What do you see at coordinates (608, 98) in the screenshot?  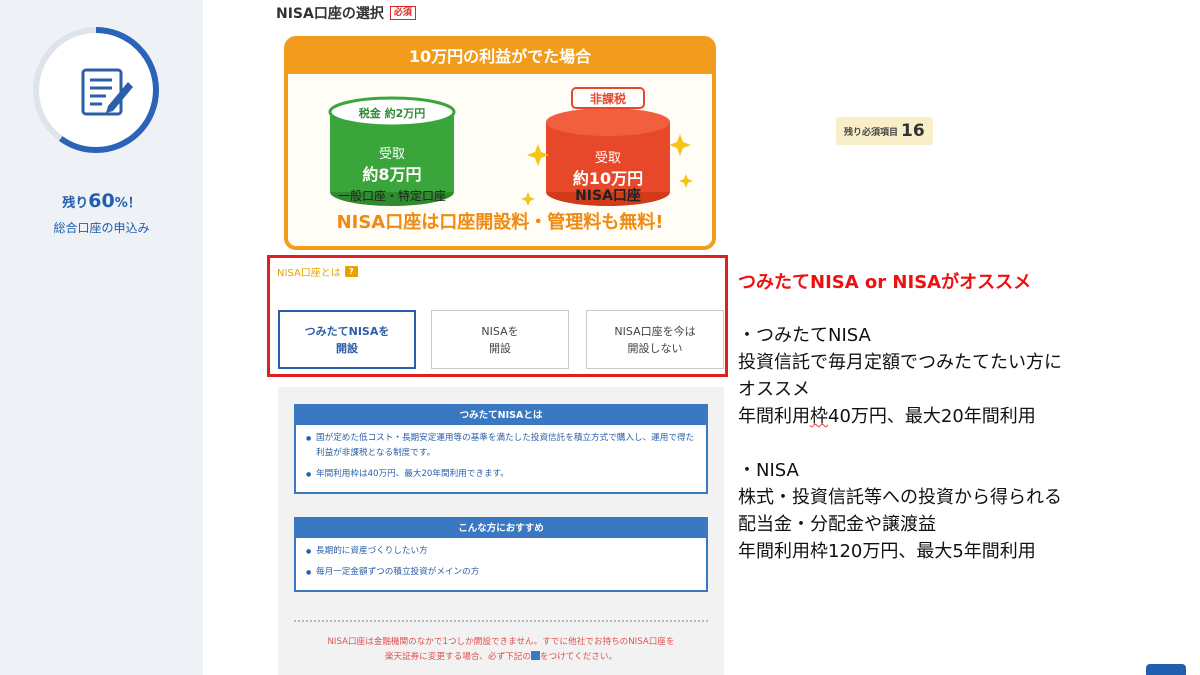 I see `tax-free-label: 非課税` at bounding box center [608, 98].